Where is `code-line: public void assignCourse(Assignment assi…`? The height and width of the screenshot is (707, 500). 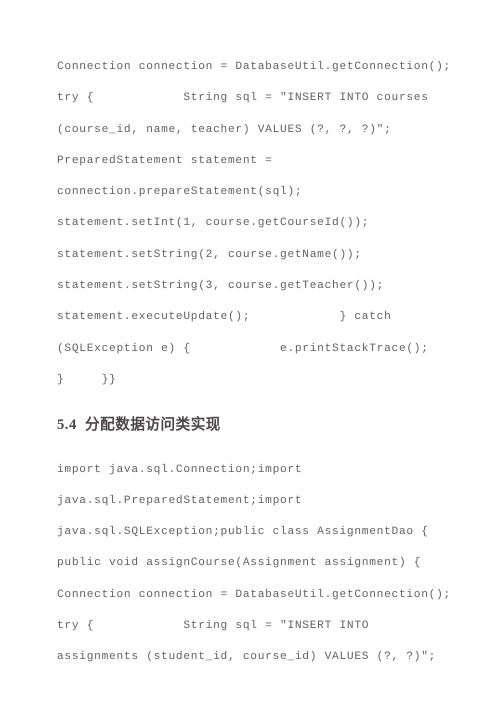 code-line: public void assignCourse(Assignment assi… is located at coordinates (239, 563).